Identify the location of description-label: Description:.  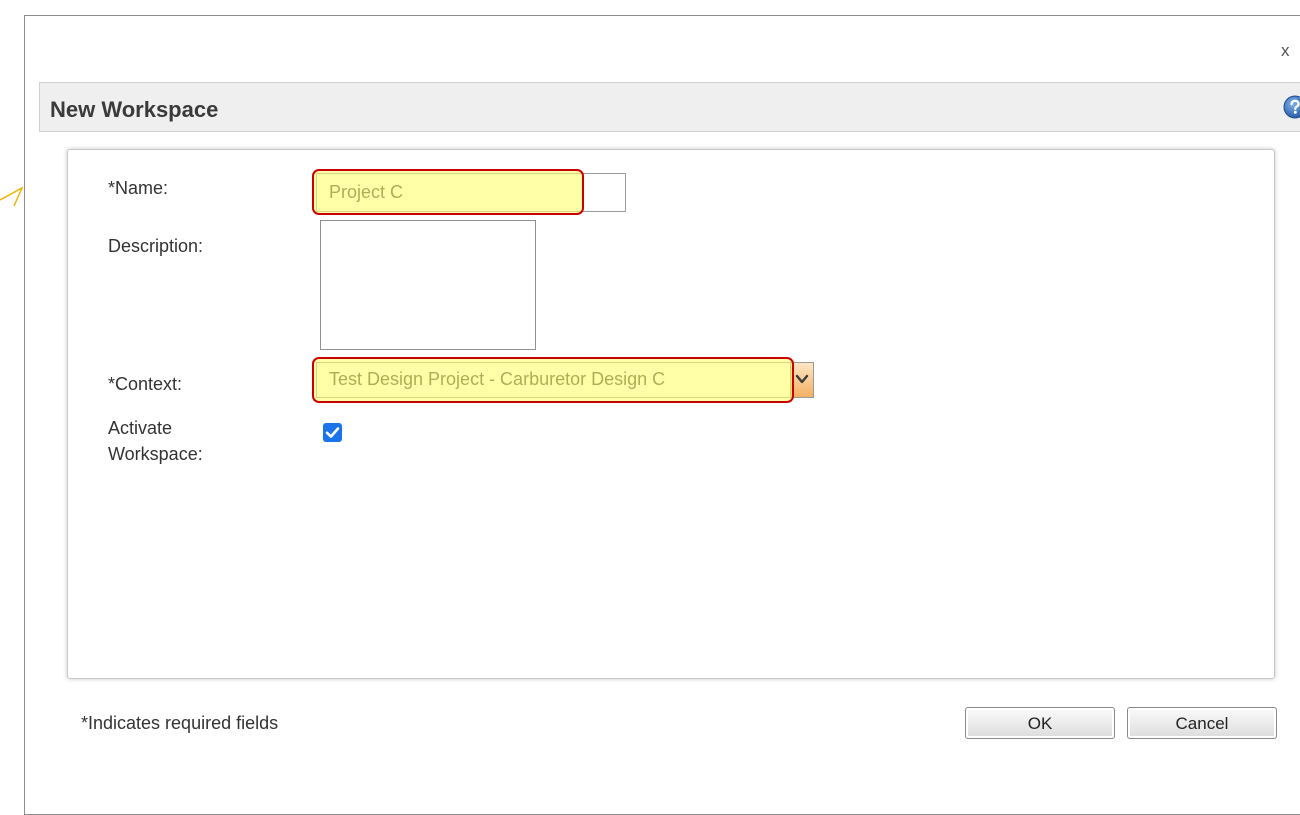
(156, 246).